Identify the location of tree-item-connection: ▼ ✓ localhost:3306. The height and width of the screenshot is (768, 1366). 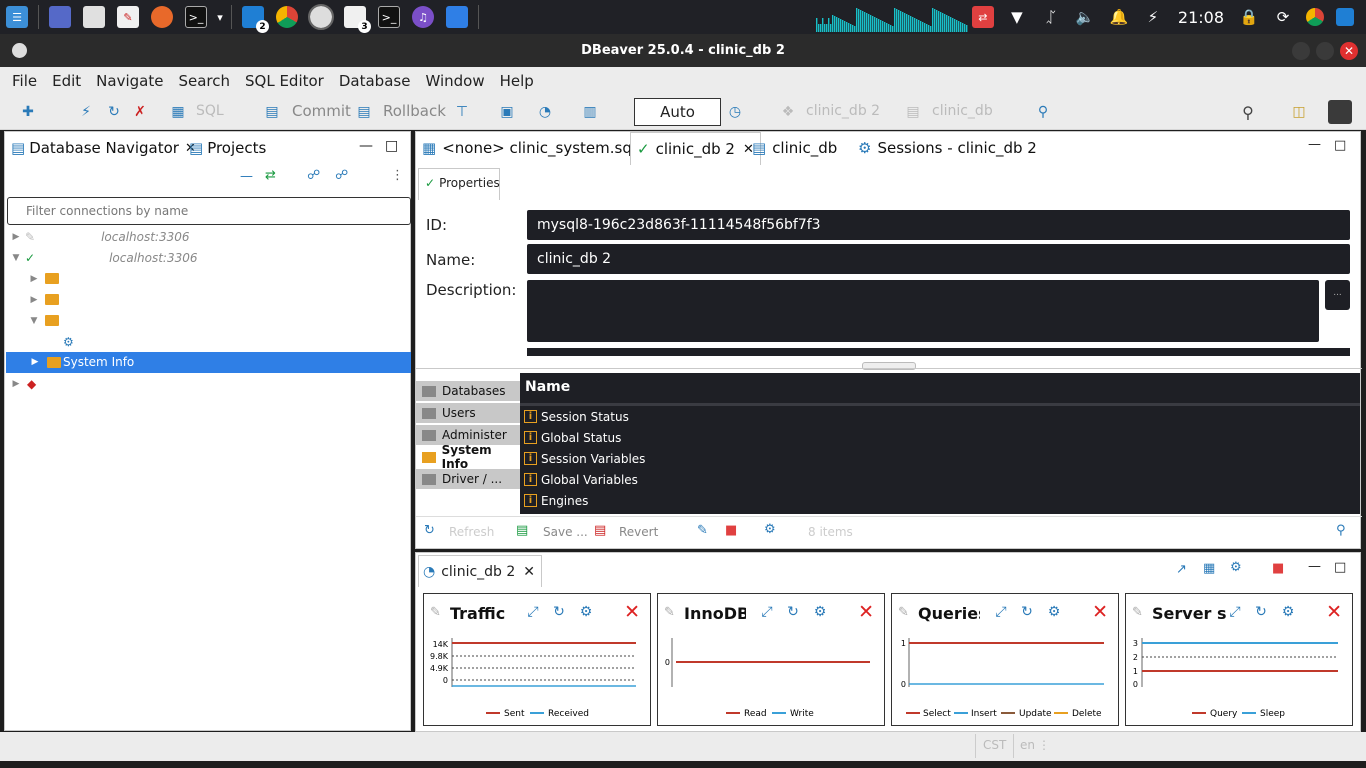
(104, 257).